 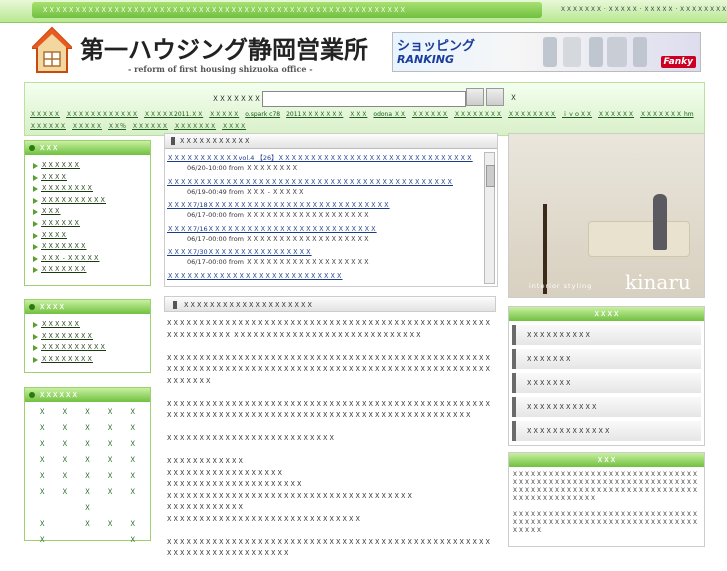 What do you see at coordinates (606, 335) in the screenshot?
I see `right-menu-item: ＸＸＸＸＸＸＸＸＸＸ` at bounding box center [606, 335].